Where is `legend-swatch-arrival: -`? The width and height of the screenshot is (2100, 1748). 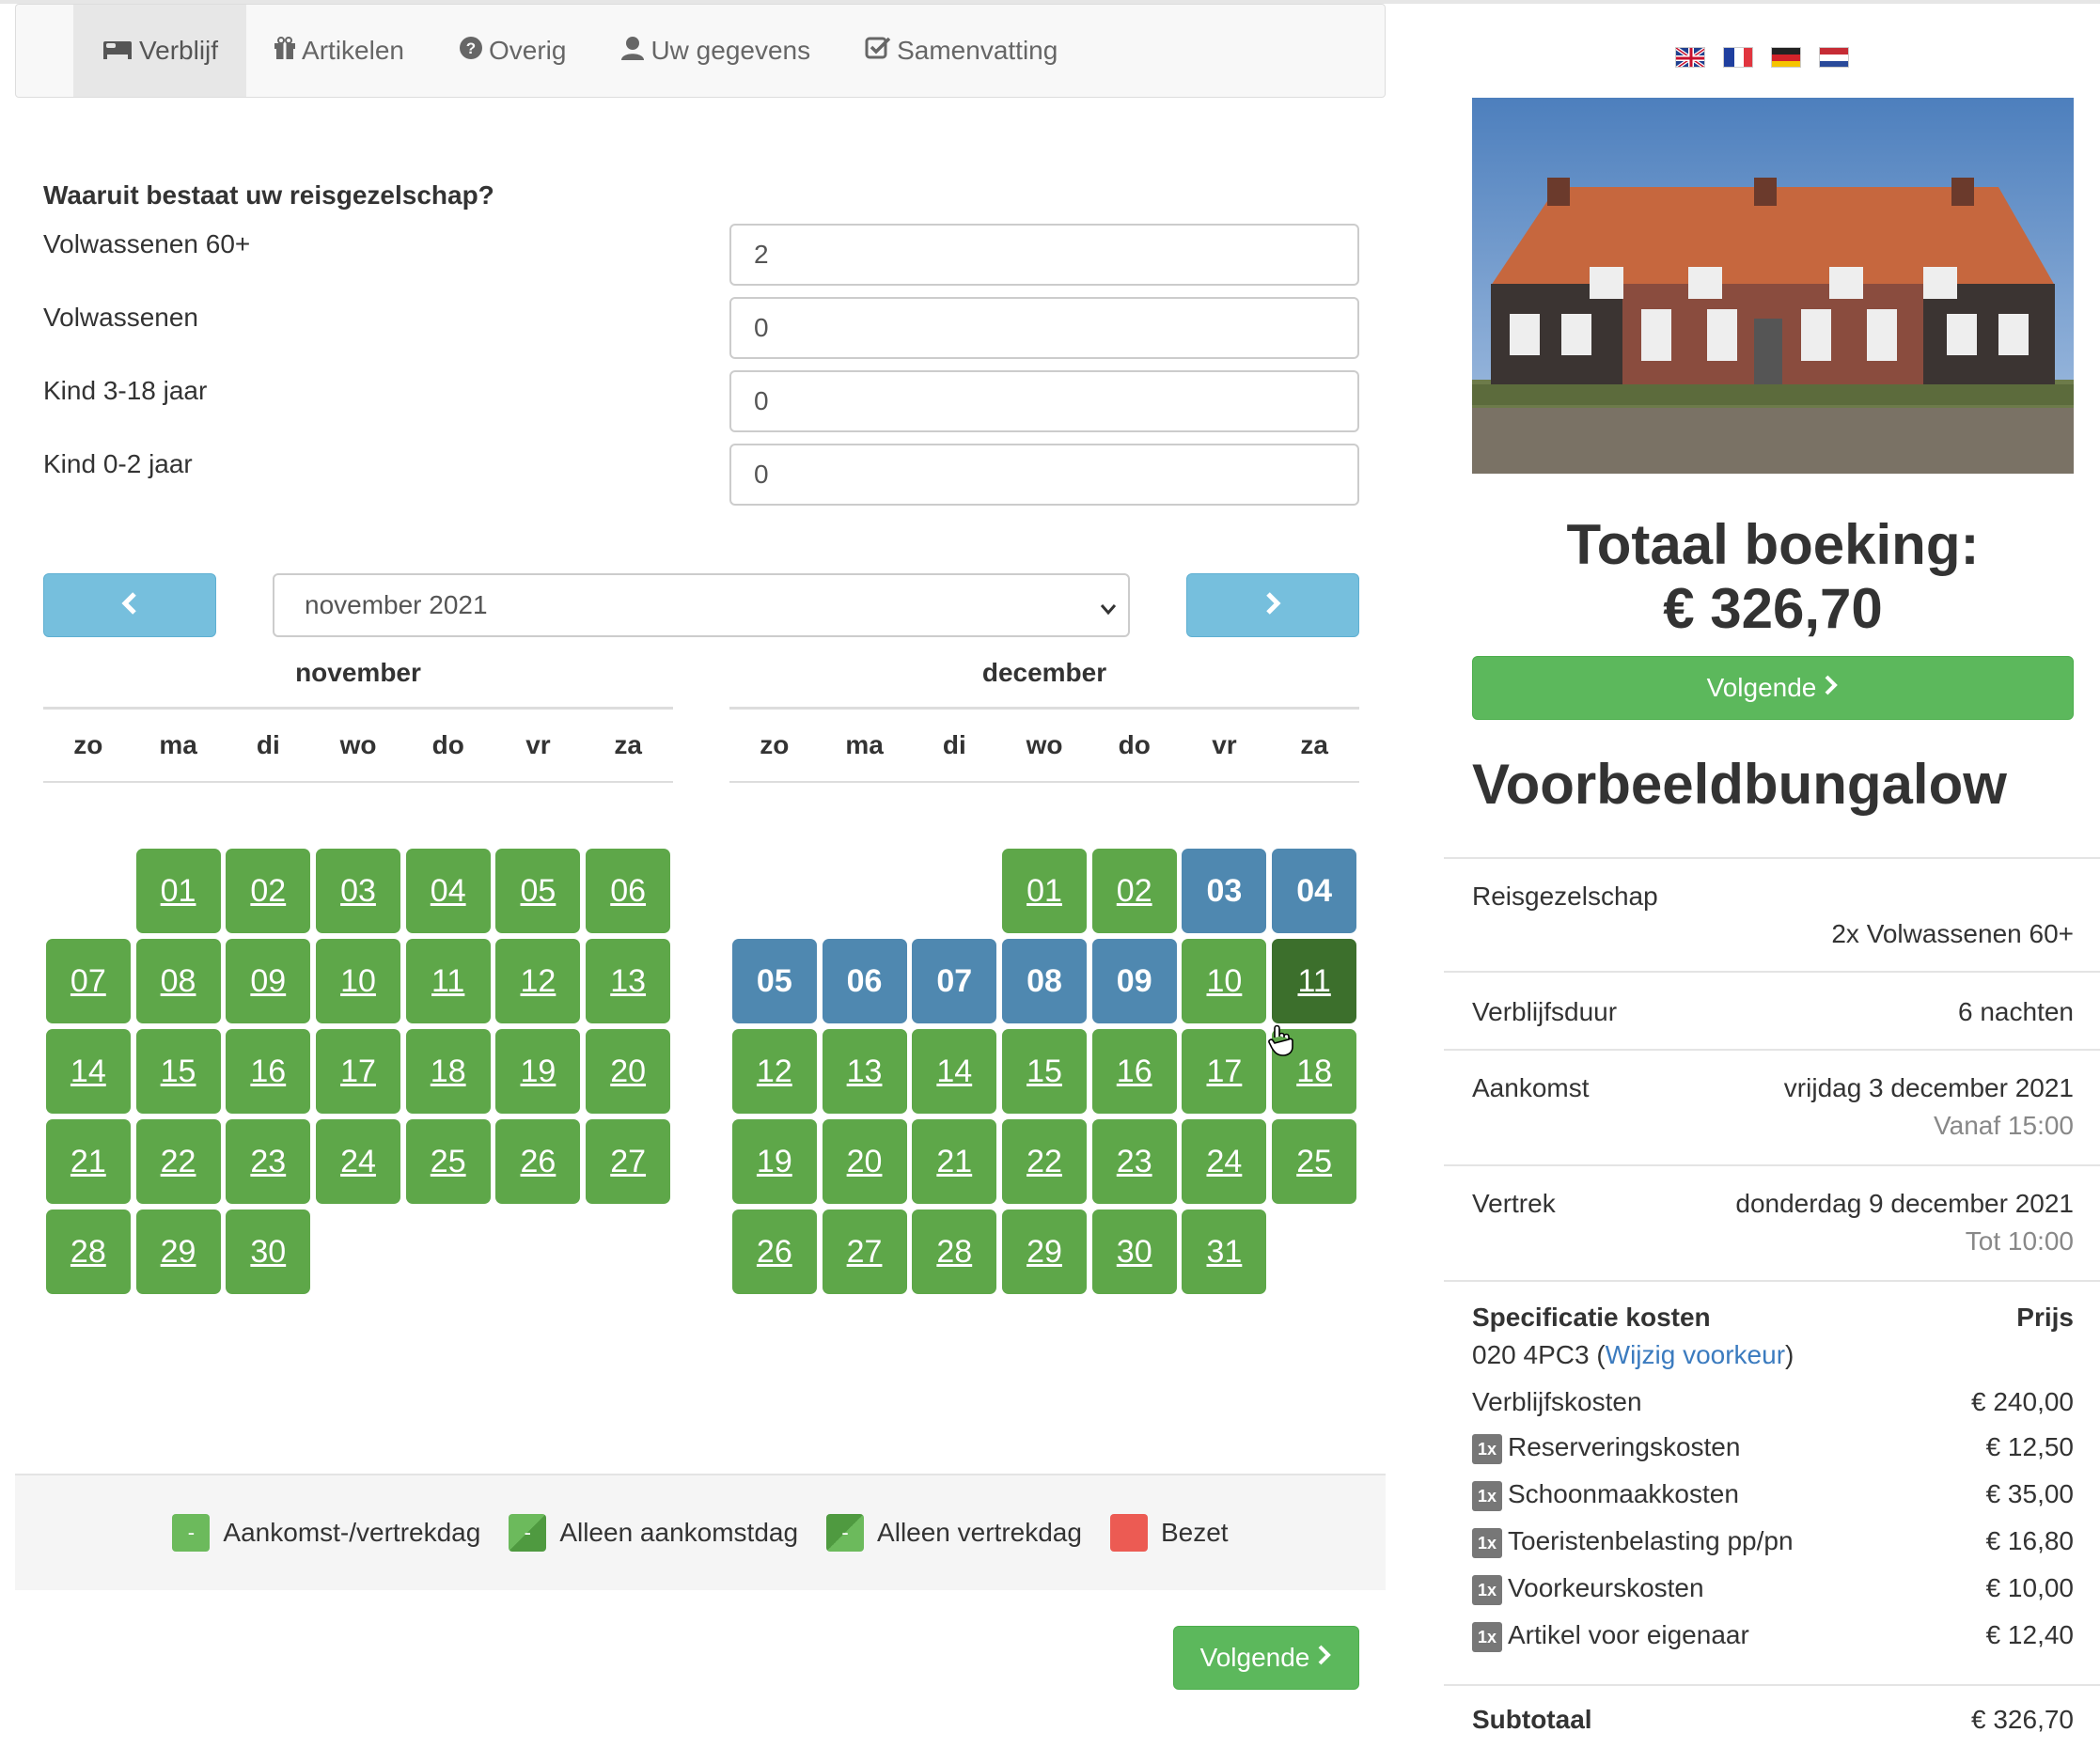
legend-swatch-arrival: - is located at coordinates (528, 1533).